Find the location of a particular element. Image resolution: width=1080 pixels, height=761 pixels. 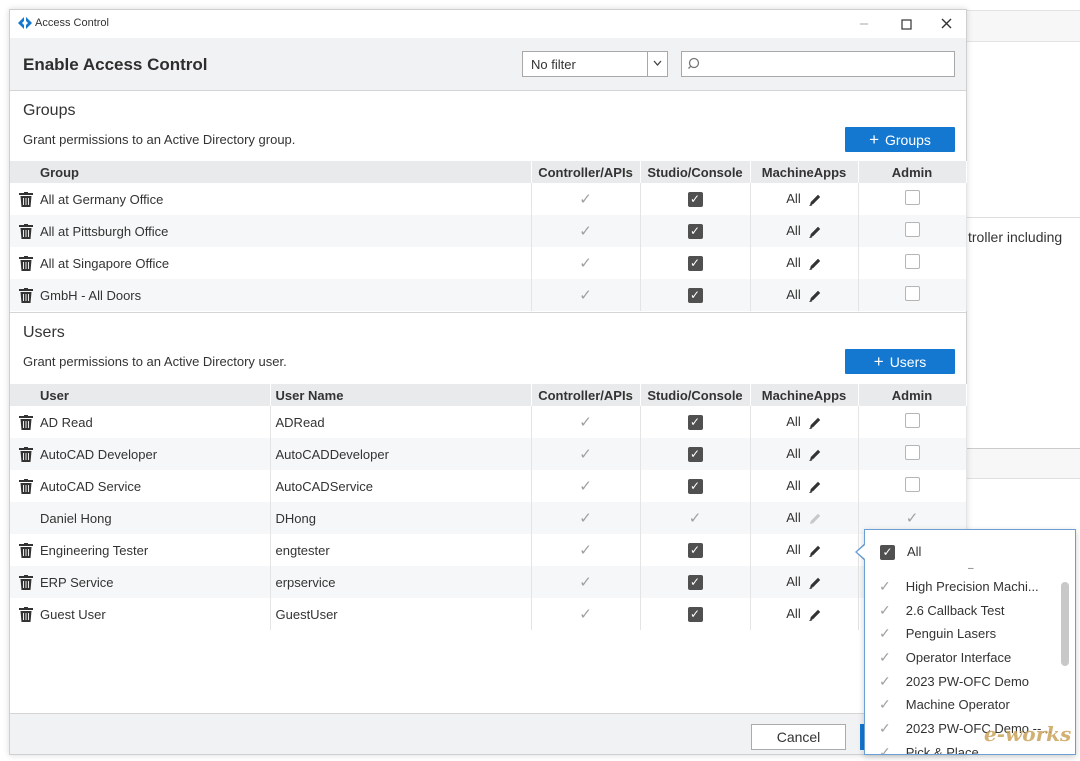

plus-icon: + is located at coordinates (874, 139).